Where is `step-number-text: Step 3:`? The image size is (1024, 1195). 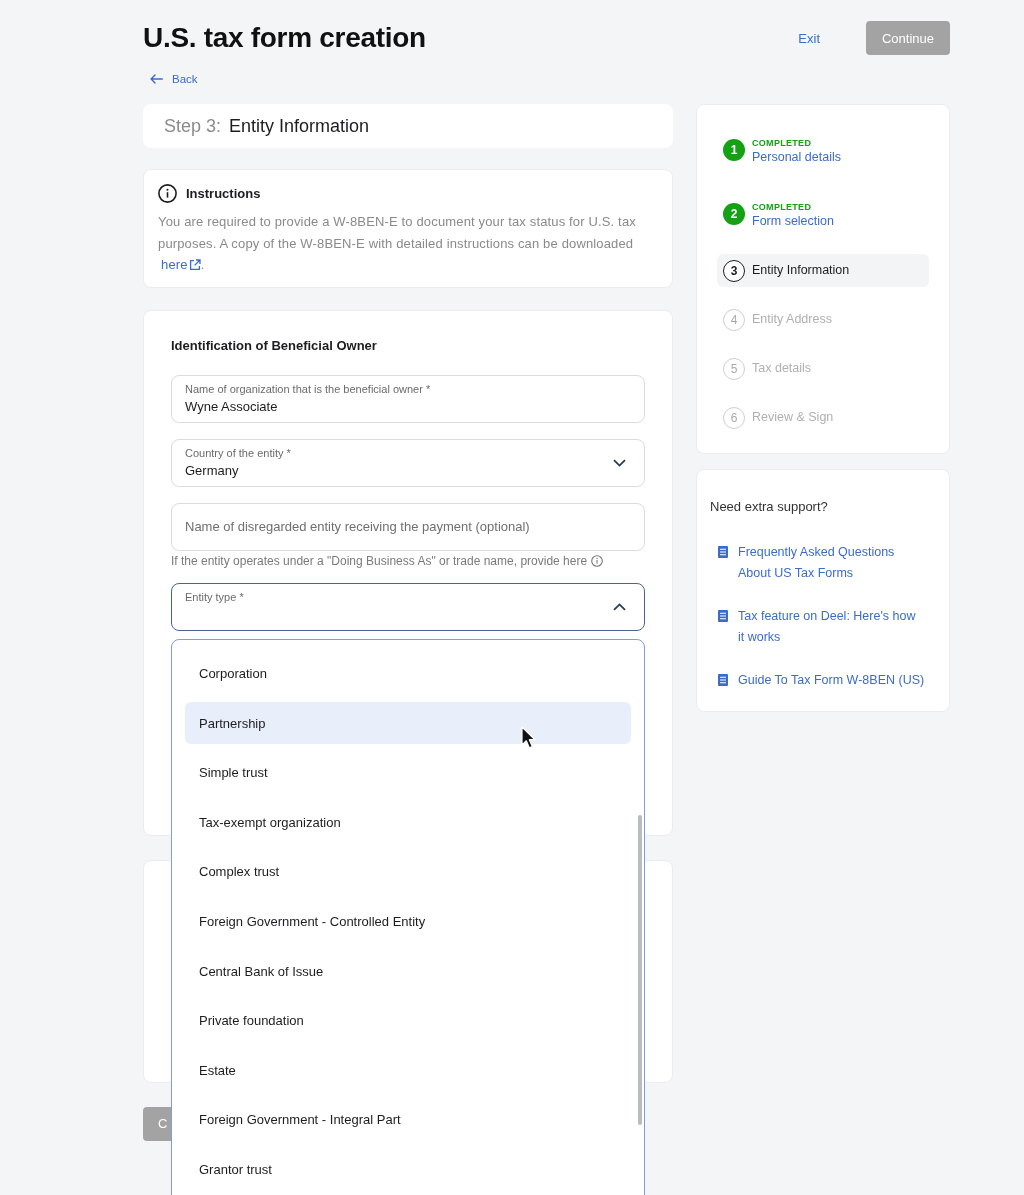
step-number-text: Step 3: is located at coordinates (193, 126).